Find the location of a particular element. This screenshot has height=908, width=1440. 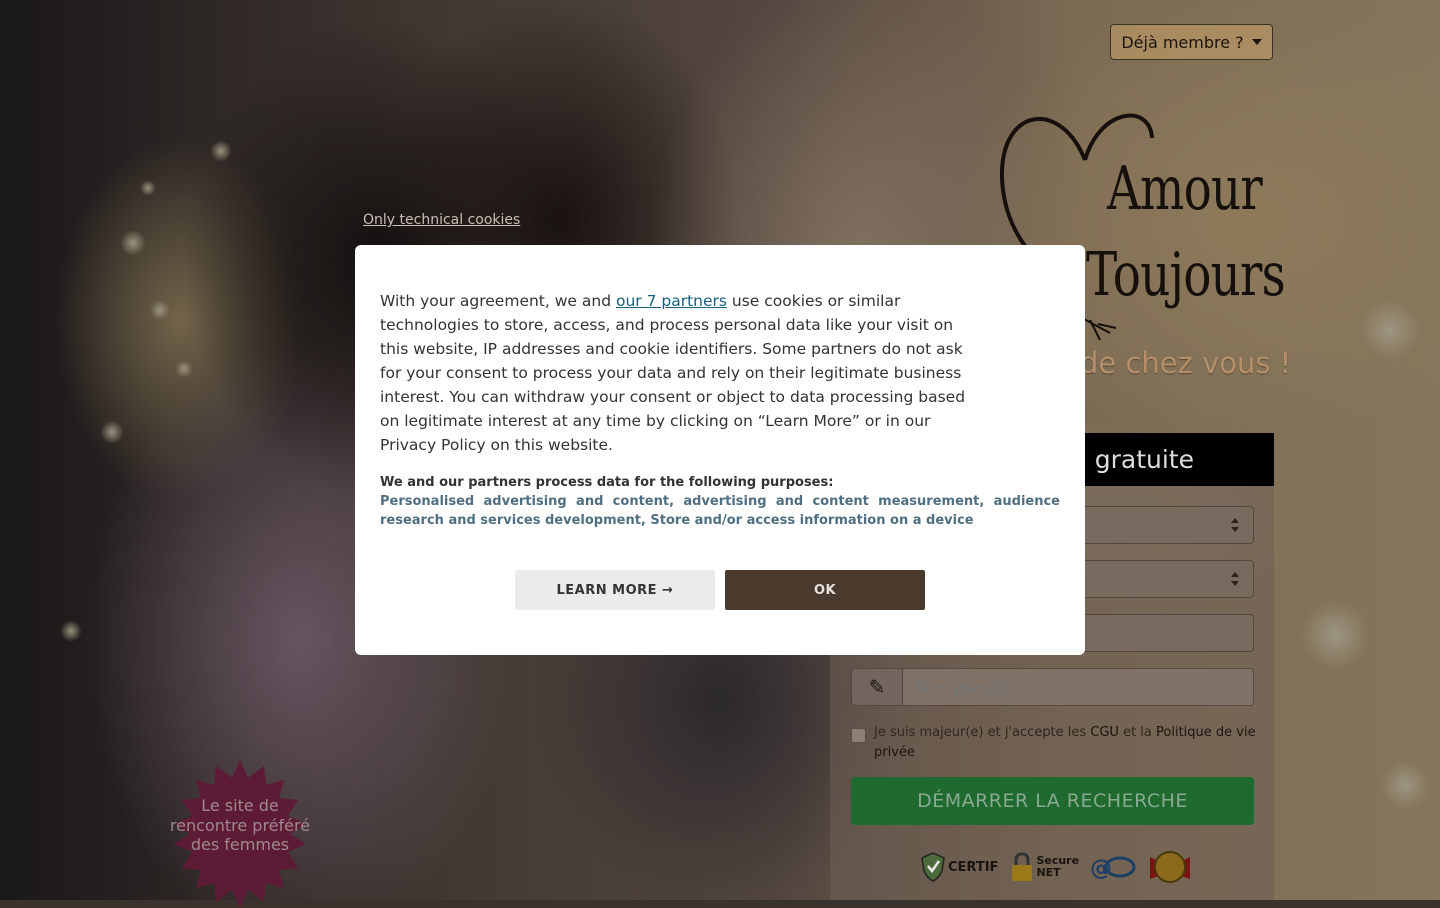

already-member-label: Déjà membre ? is located at coordinates (1182, 42).